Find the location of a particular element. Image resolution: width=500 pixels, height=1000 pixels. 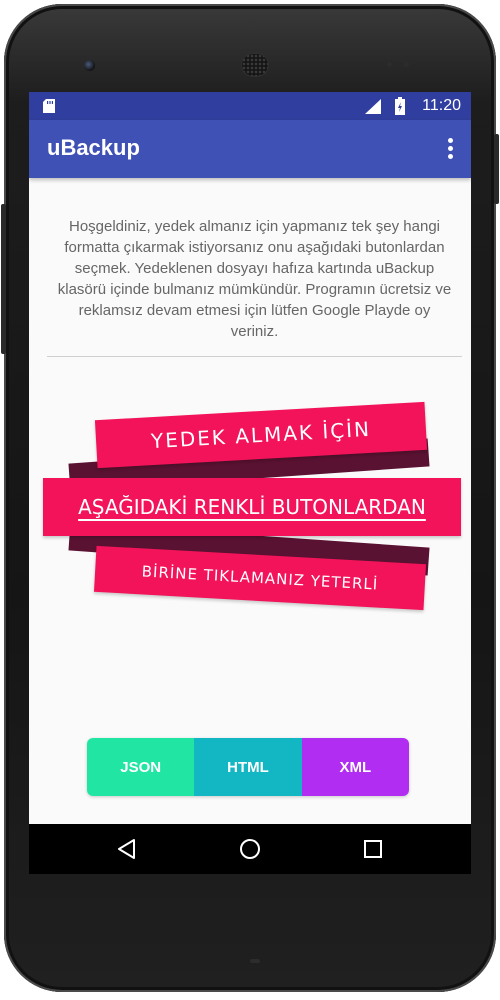

volume-button is located at coordinates (3, 279).